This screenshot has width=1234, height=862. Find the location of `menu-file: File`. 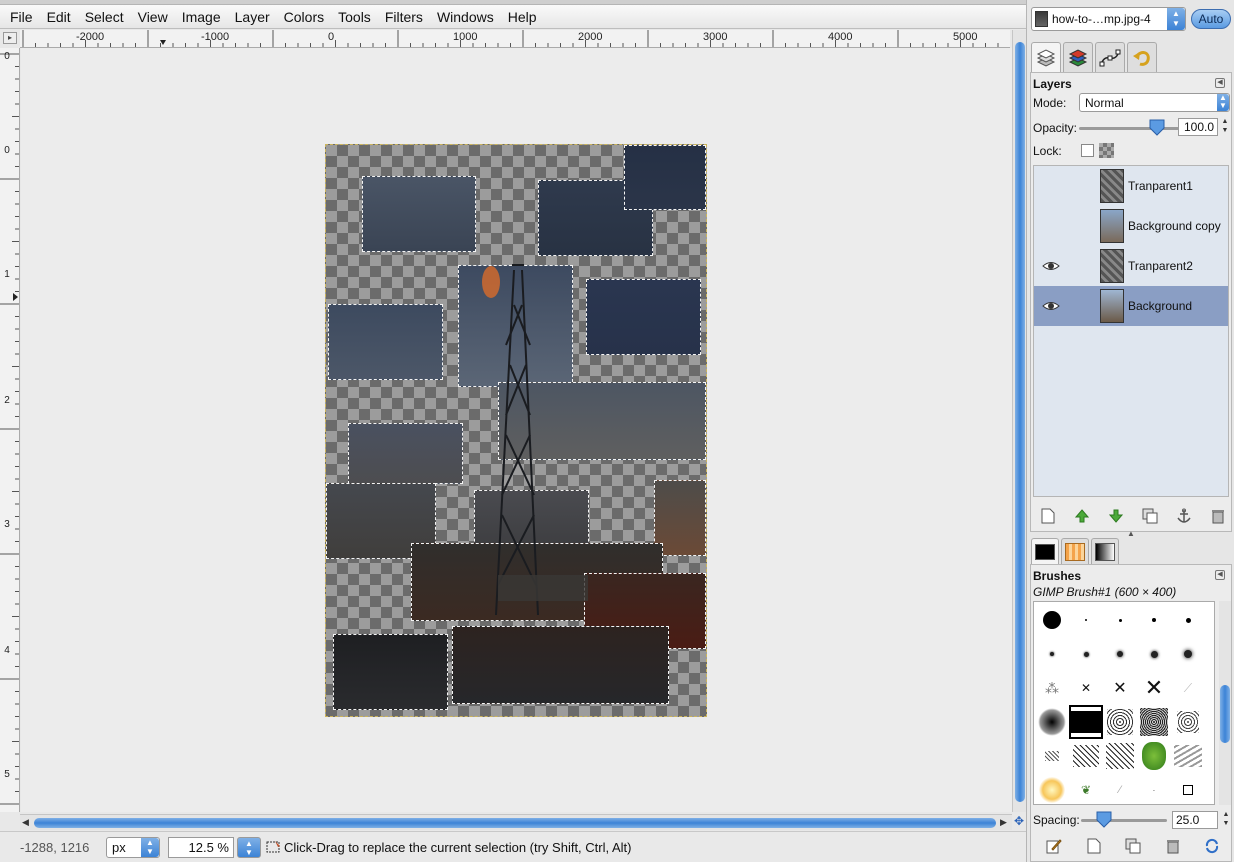

menu-file: File is located at coordinates (21, 17).